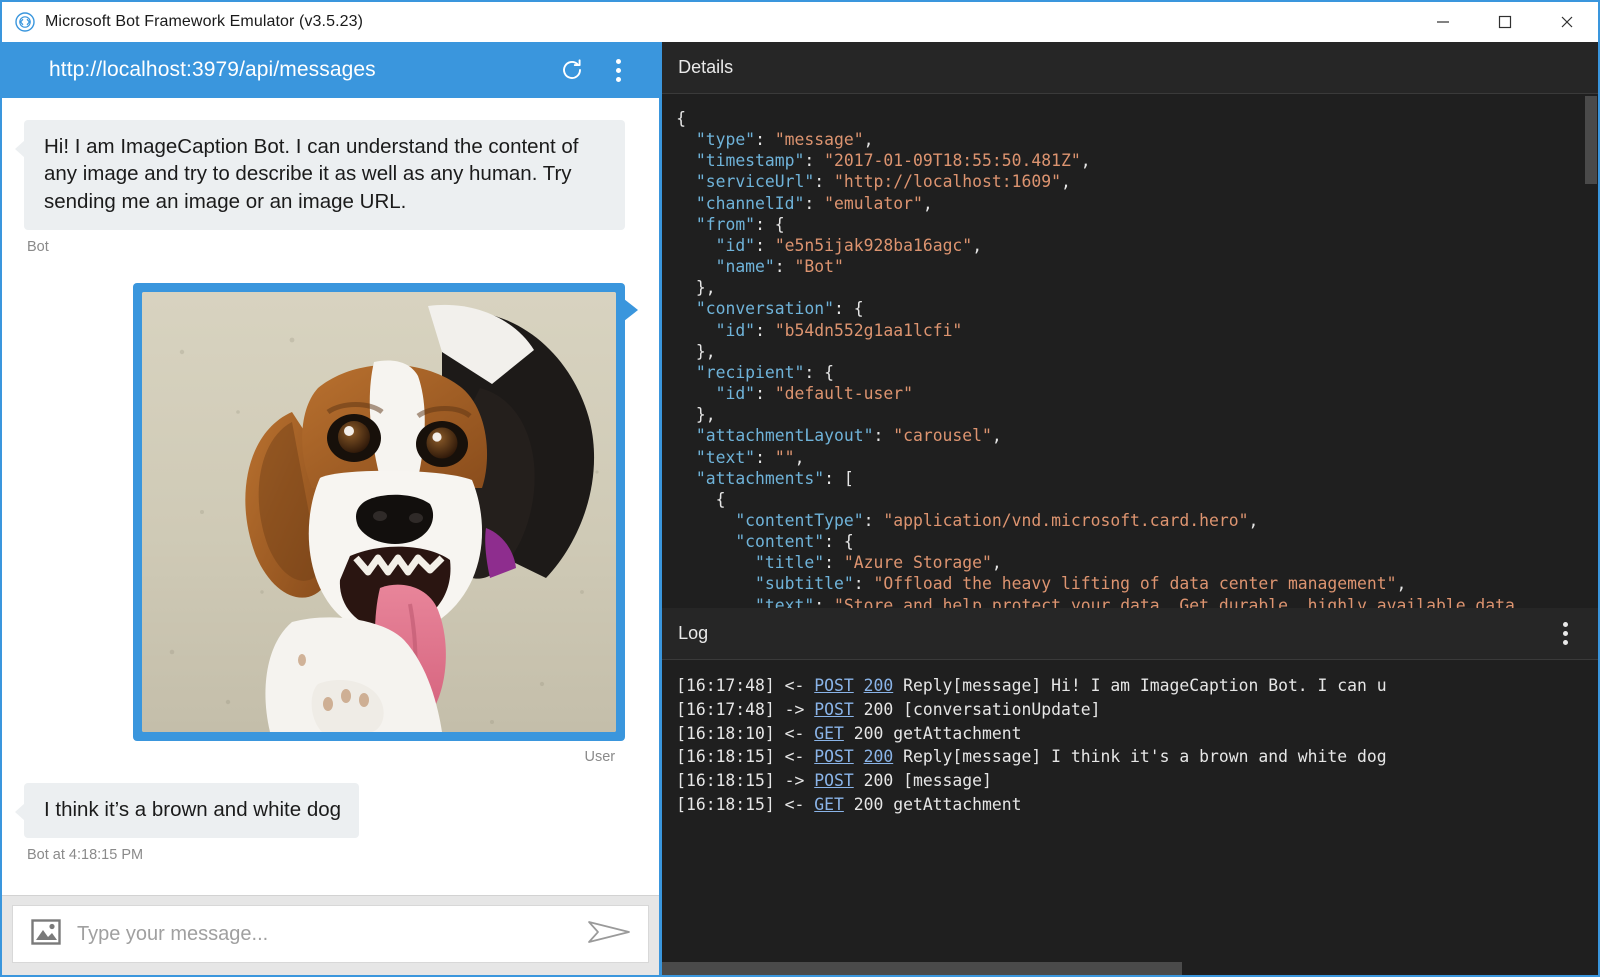  I want to click on bubble-text: I think it’s a brown and white dog, so click(187, 810).